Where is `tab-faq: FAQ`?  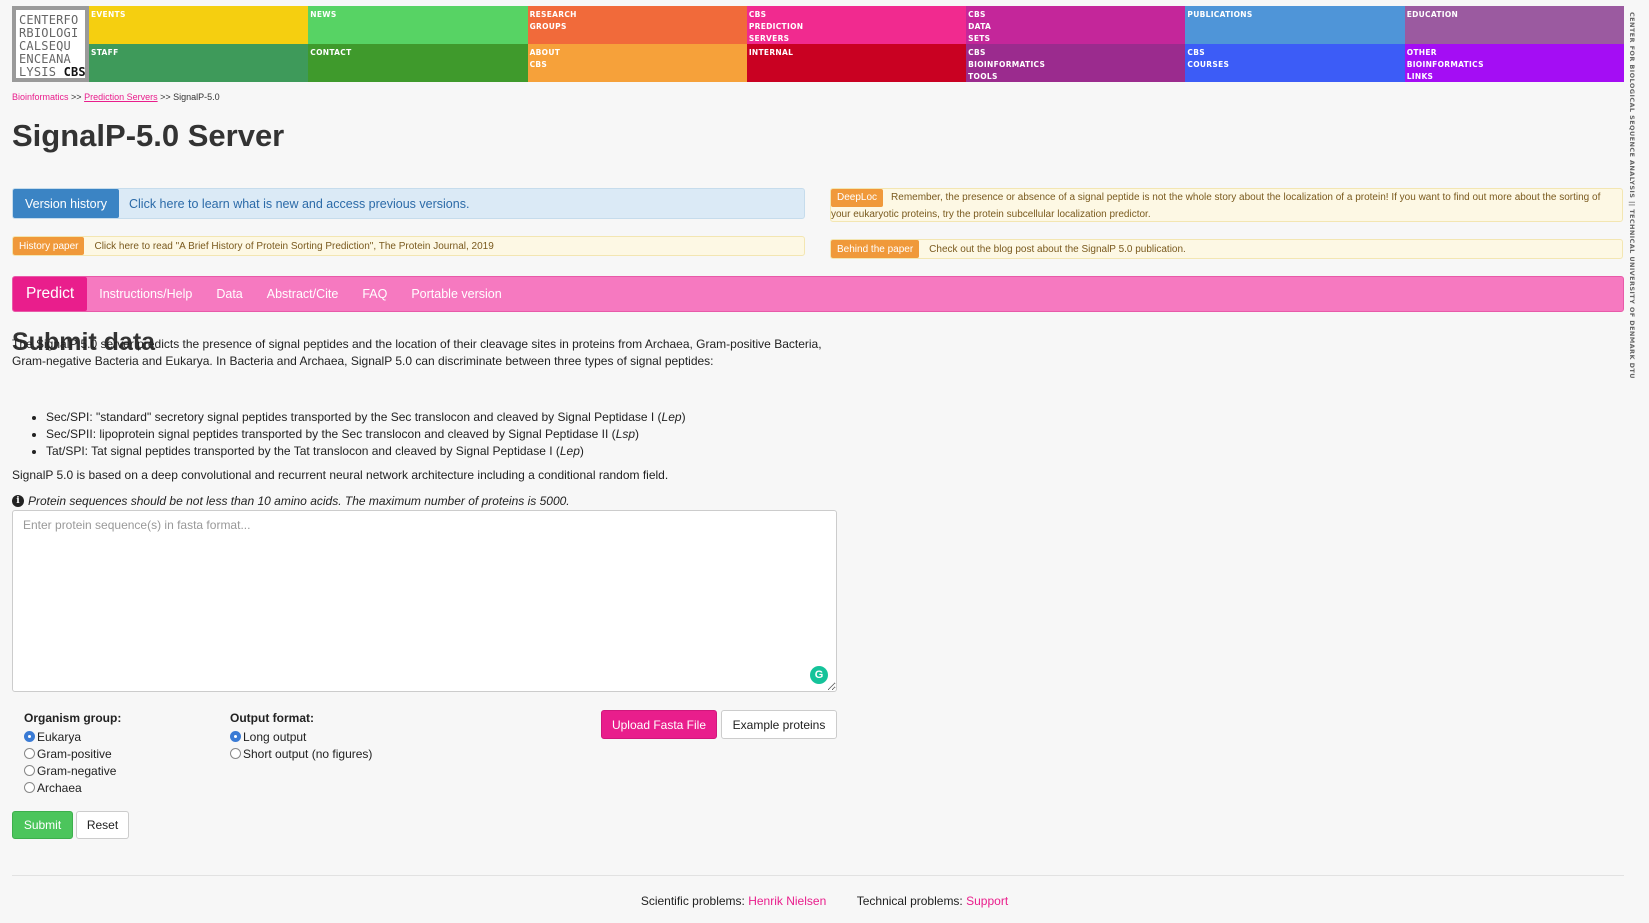 tab-faq: FAQ is located at coordinates (374, 294).